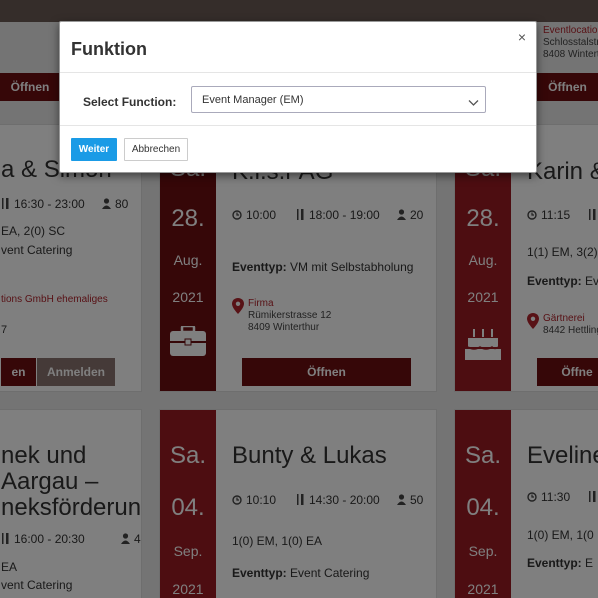 The height and width of the screenshot is (598, 598). I want to click on modal-header: Funktion ×, so click(298, 47).